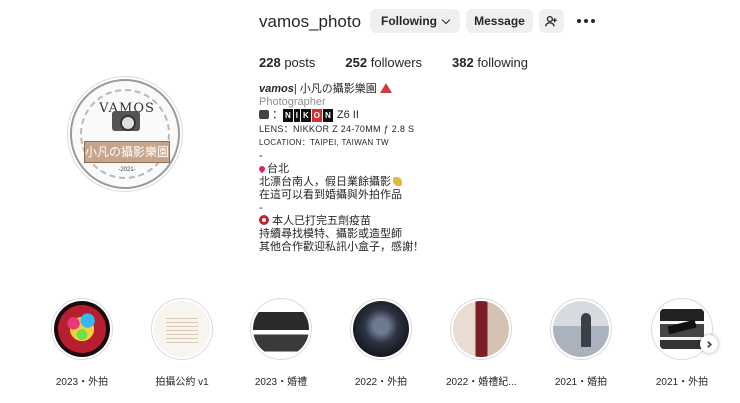  I want to click on posts-count: 228, so click(270, 62).